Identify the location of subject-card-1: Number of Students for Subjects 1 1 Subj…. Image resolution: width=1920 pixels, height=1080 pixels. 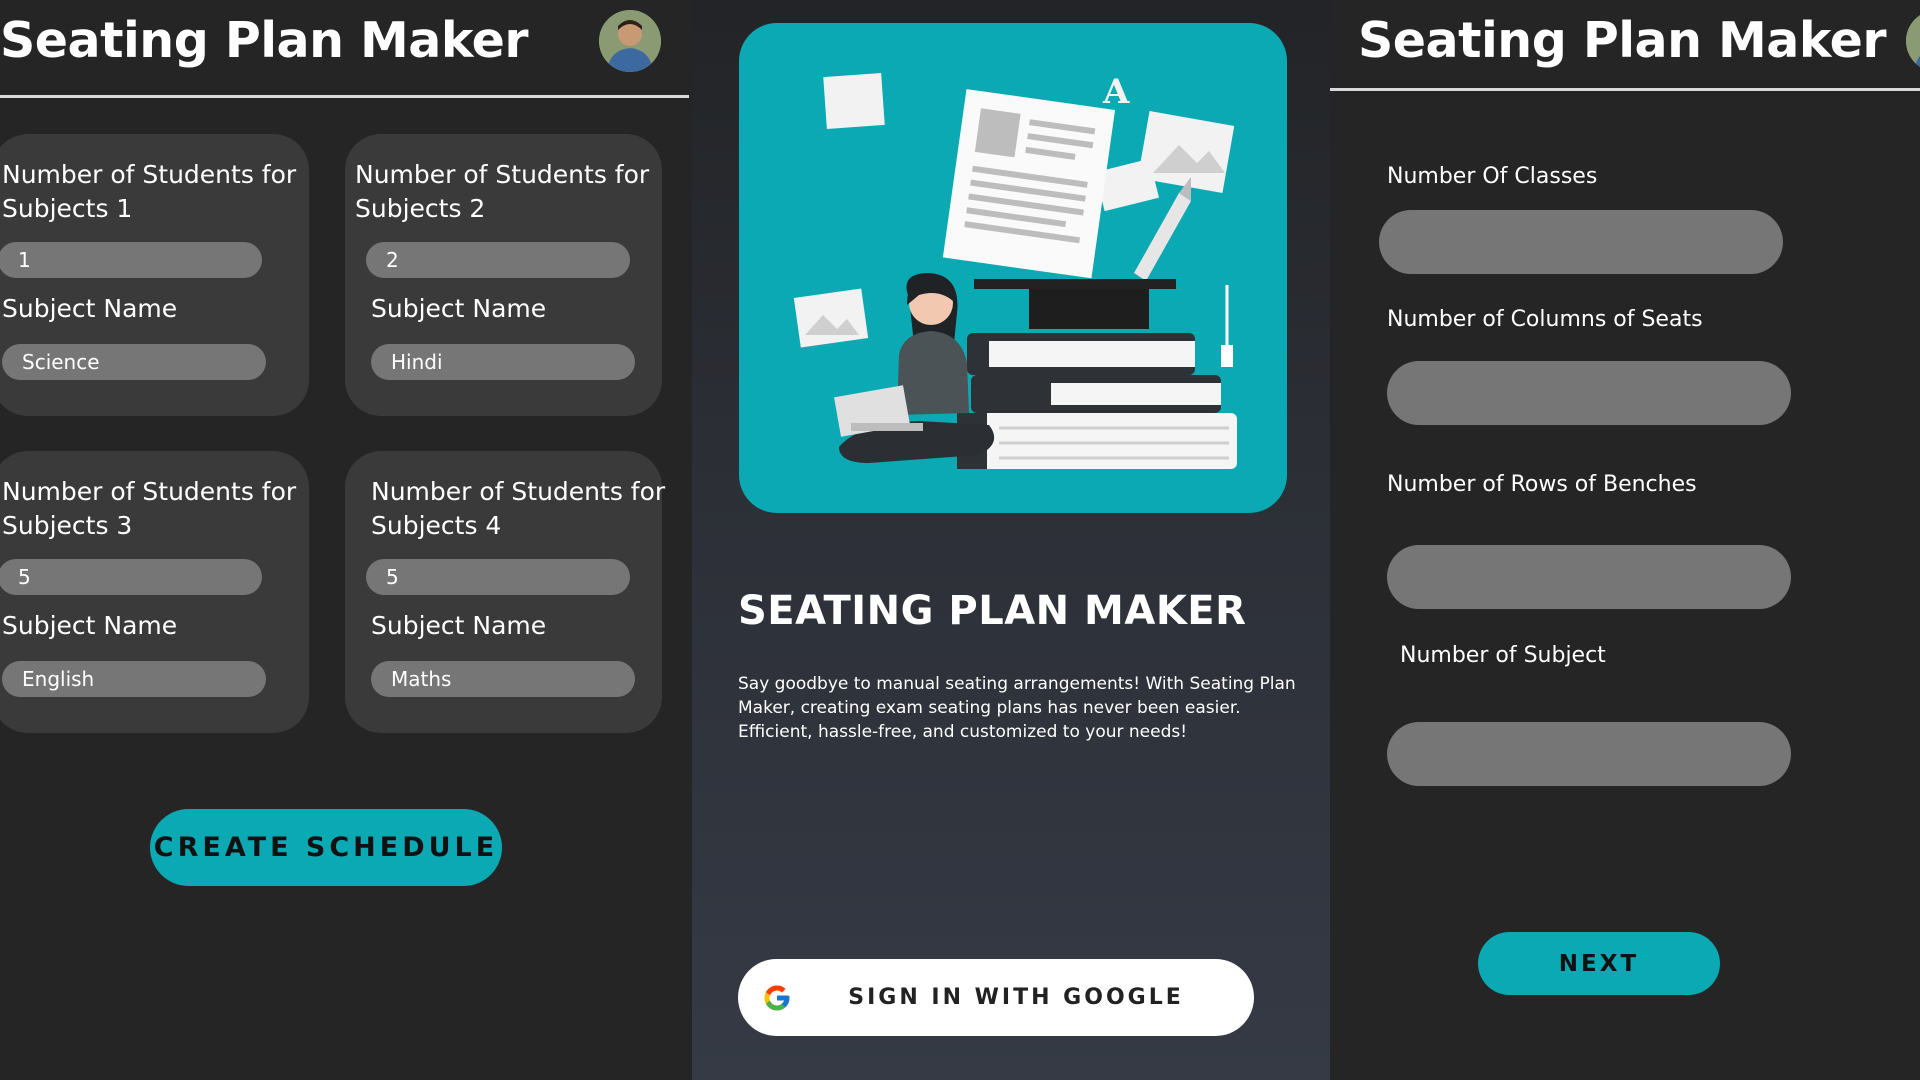
(154, 275).